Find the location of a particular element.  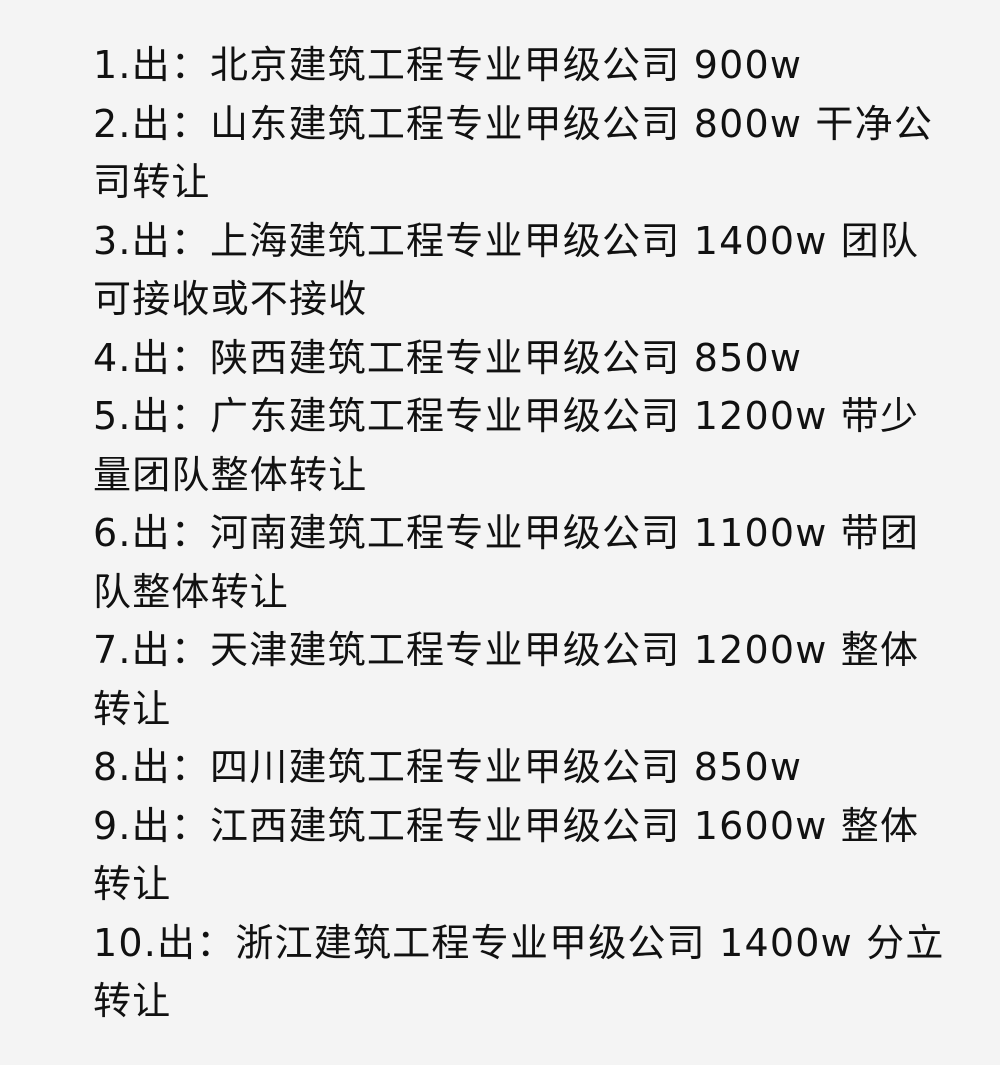

listing-item-4: 4.出：陕西建筑工程专业甲级公司 850w is located at coordinates (448, 357).